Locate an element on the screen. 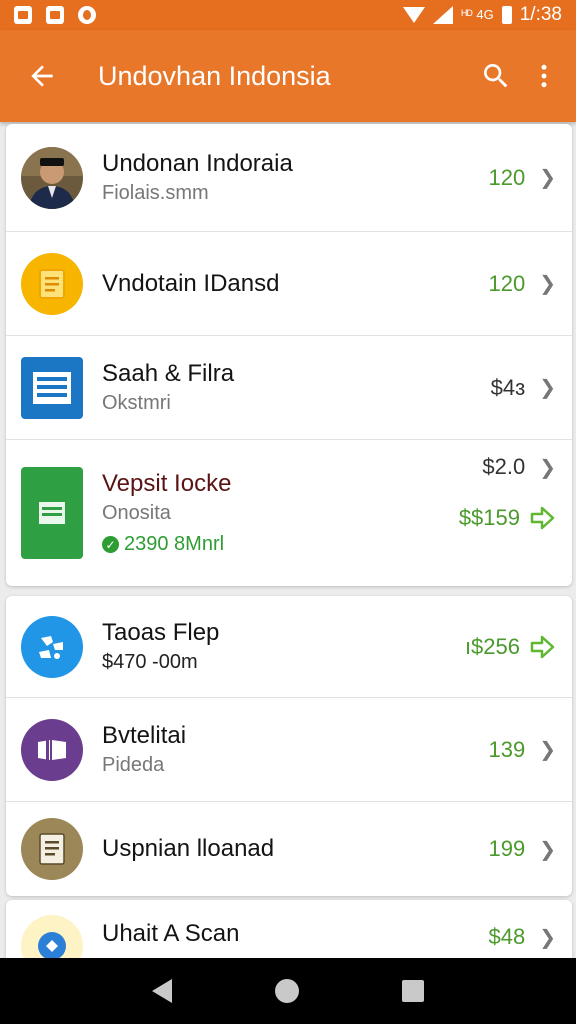  item-value: 139 is located at coordinates (507, 749).